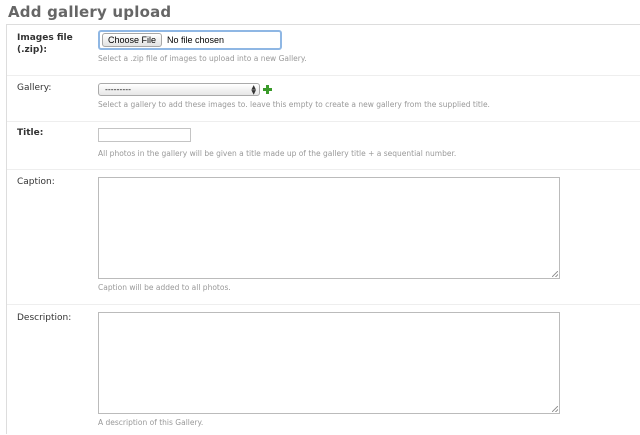 This screenshot has width=640, height=435. What do you see at coordinates (30, 133) in the screenshot?
I see `title-label: Title:` at bounding box center [30, 133].